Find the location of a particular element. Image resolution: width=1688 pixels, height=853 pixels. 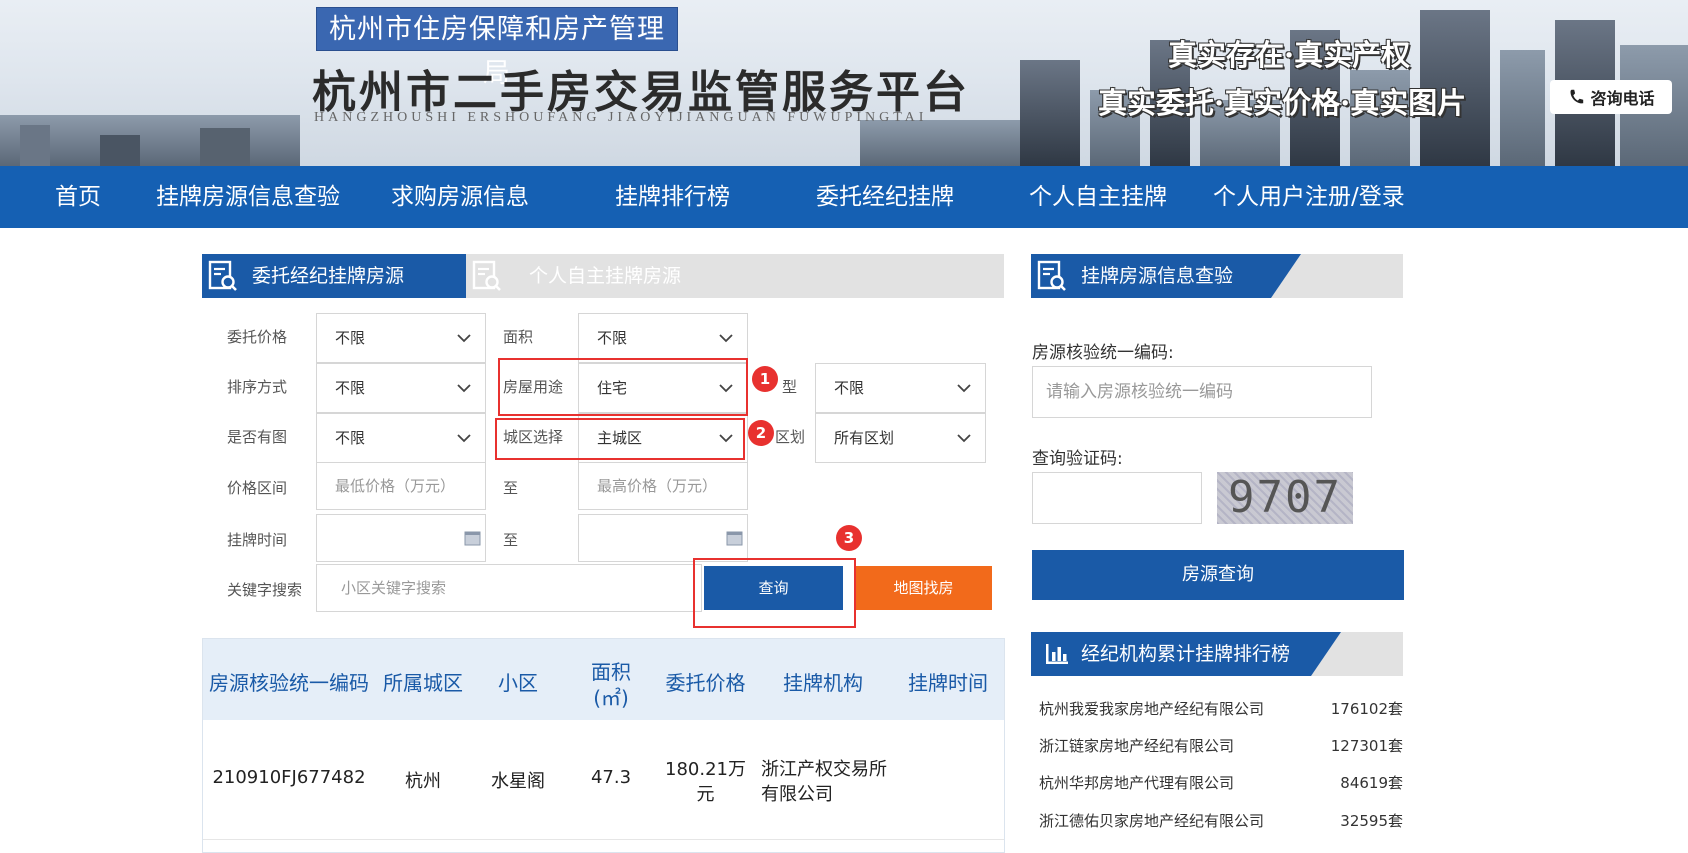

cell-agency-l1: 浙江产权交易所 is located at coordinates (824, 769).